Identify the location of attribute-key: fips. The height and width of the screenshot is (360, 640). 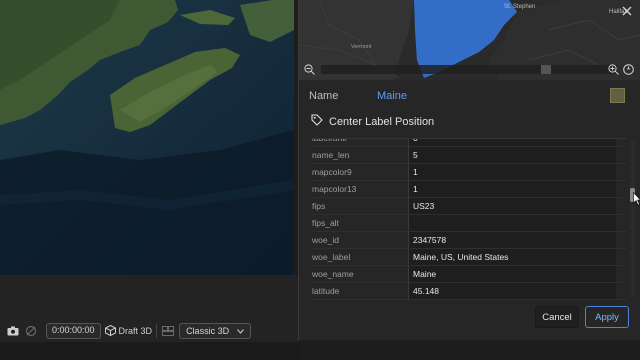
(319, 206).